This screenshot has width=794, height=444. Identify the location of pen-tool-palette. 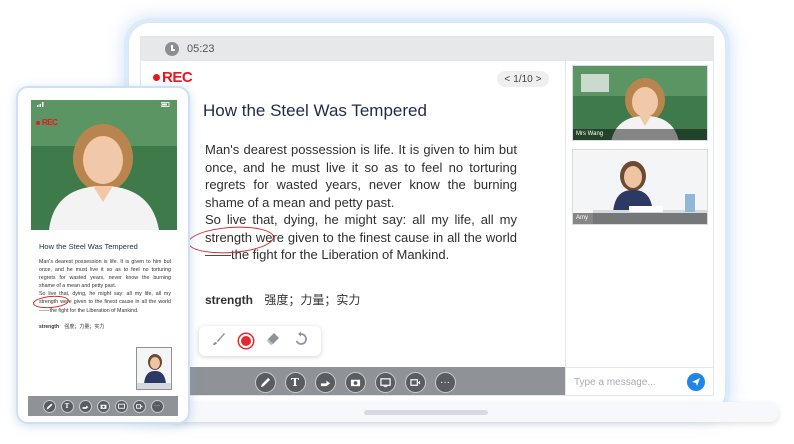
(260, 341).